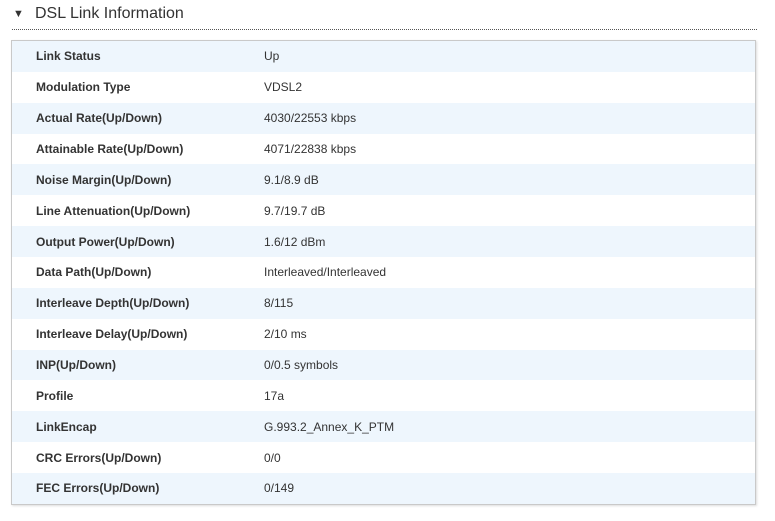 The width and height of the screenshot is (775, 521). Describe the element at coordinates (113, 303) in the screenshot. I see `row-label: Interleave Depth(Up/Down)` at that location.